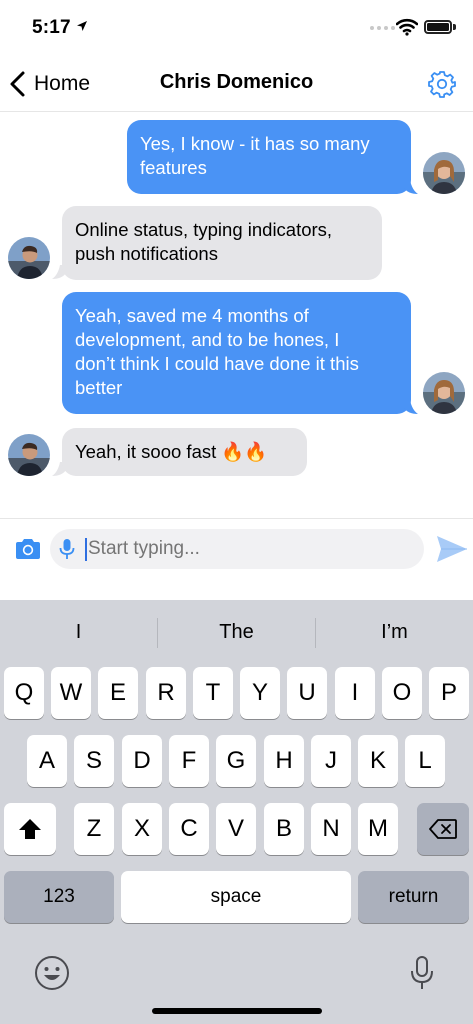  What do you see at coordinates (382, 28) in the screenshot?
I see `signal-icon` at bounding box center [382, 28].